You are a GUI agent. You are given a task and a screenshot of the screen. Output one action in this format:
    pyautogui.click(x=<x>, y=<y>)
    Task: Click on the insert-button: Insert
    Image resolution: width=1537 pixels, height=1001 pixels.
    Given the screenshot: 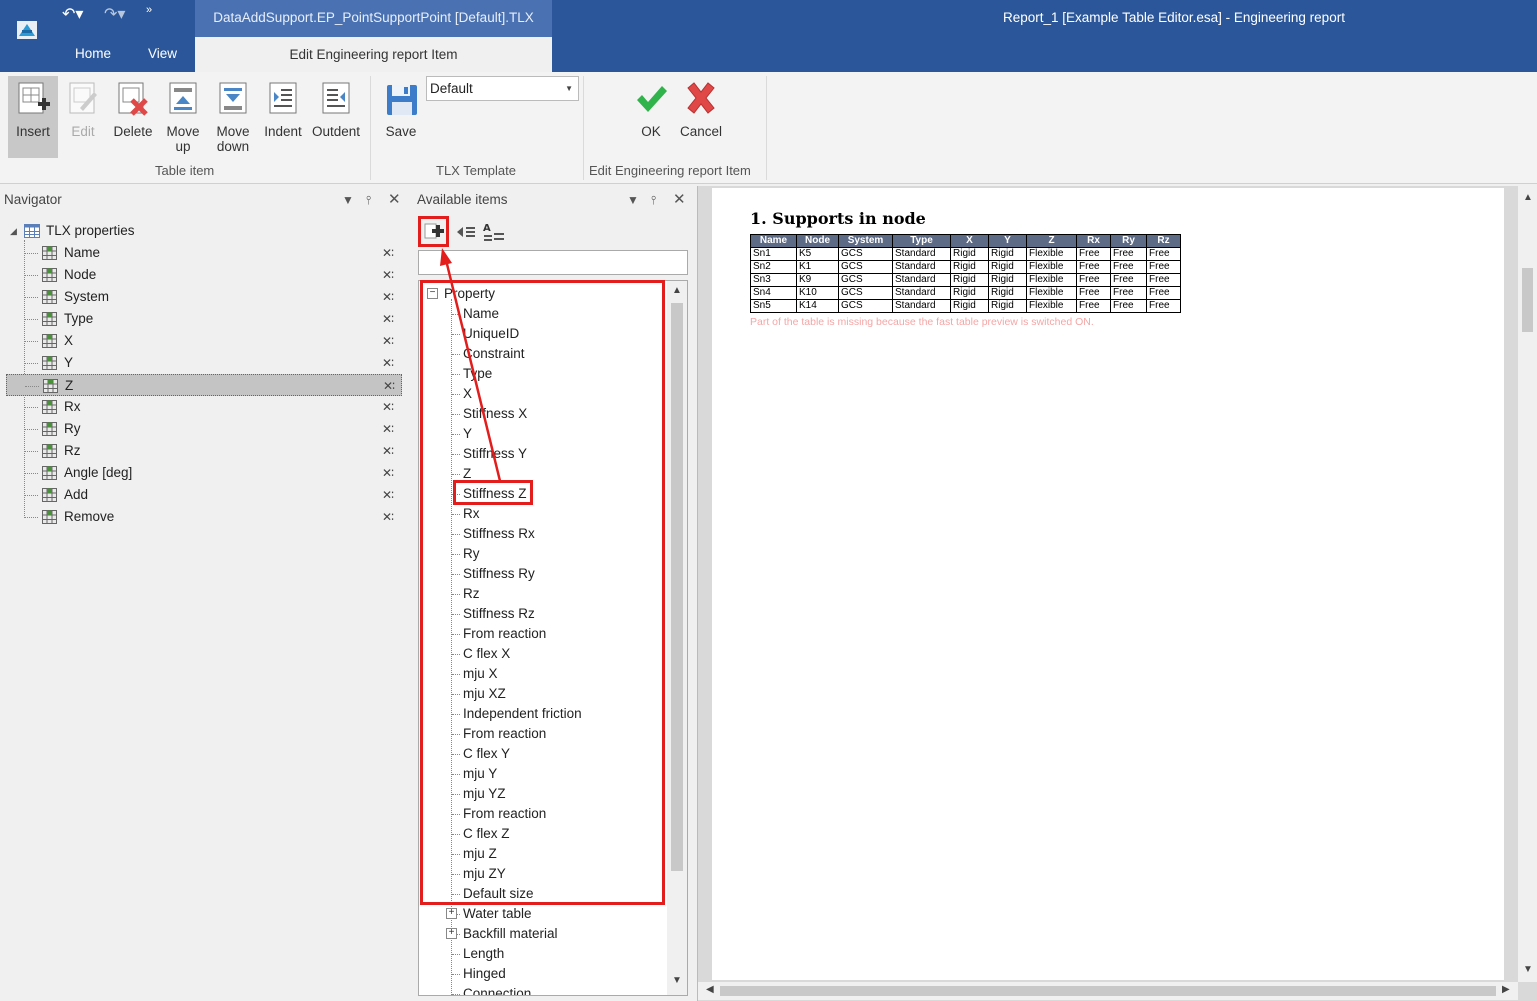 What is the action you would take?
    pyautogui.click(x=33, y=117)
    